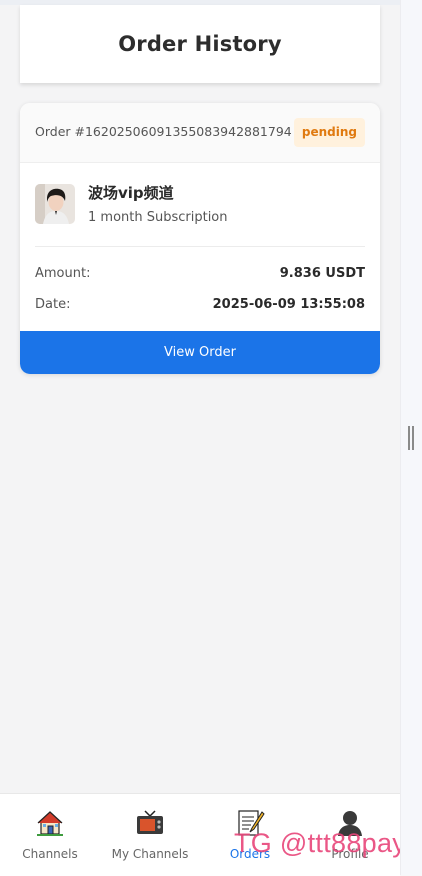  I want to click on watermark-text: TG @ttt88pay, so click(320, 843).